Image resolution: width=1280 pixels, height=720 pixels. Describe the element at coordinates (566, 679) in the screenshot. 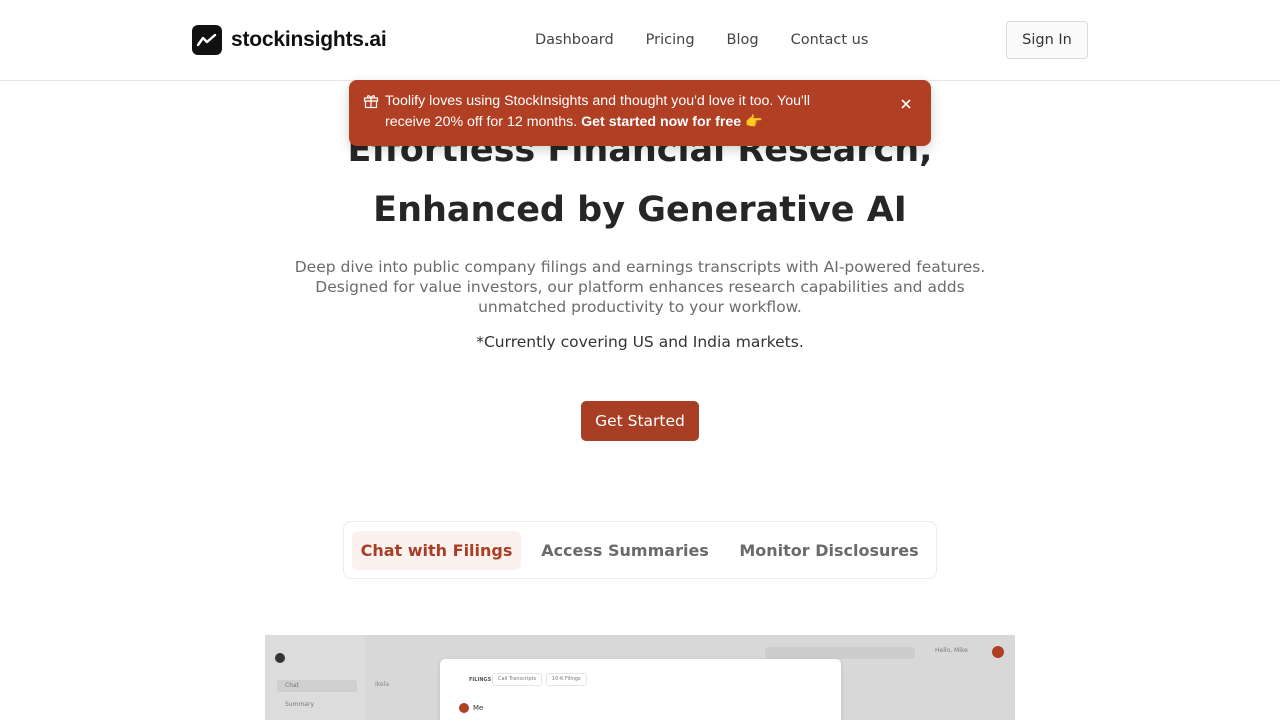

I see `preview-chip: 10-K Filings` at that location.